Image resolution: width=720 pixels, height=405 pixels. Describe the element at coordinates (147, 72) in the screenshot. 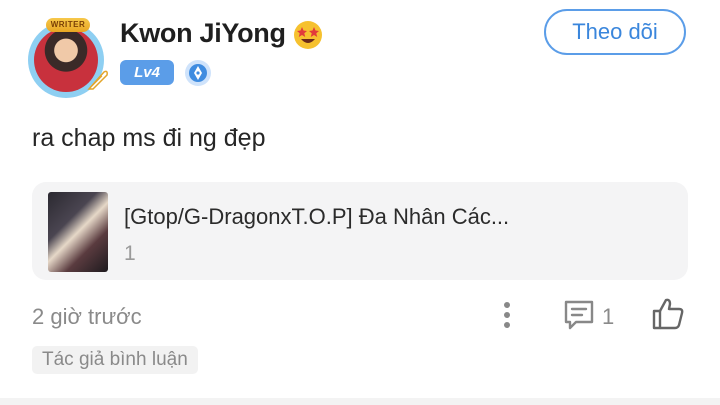

I see `level-badge: Lv4` at that location.